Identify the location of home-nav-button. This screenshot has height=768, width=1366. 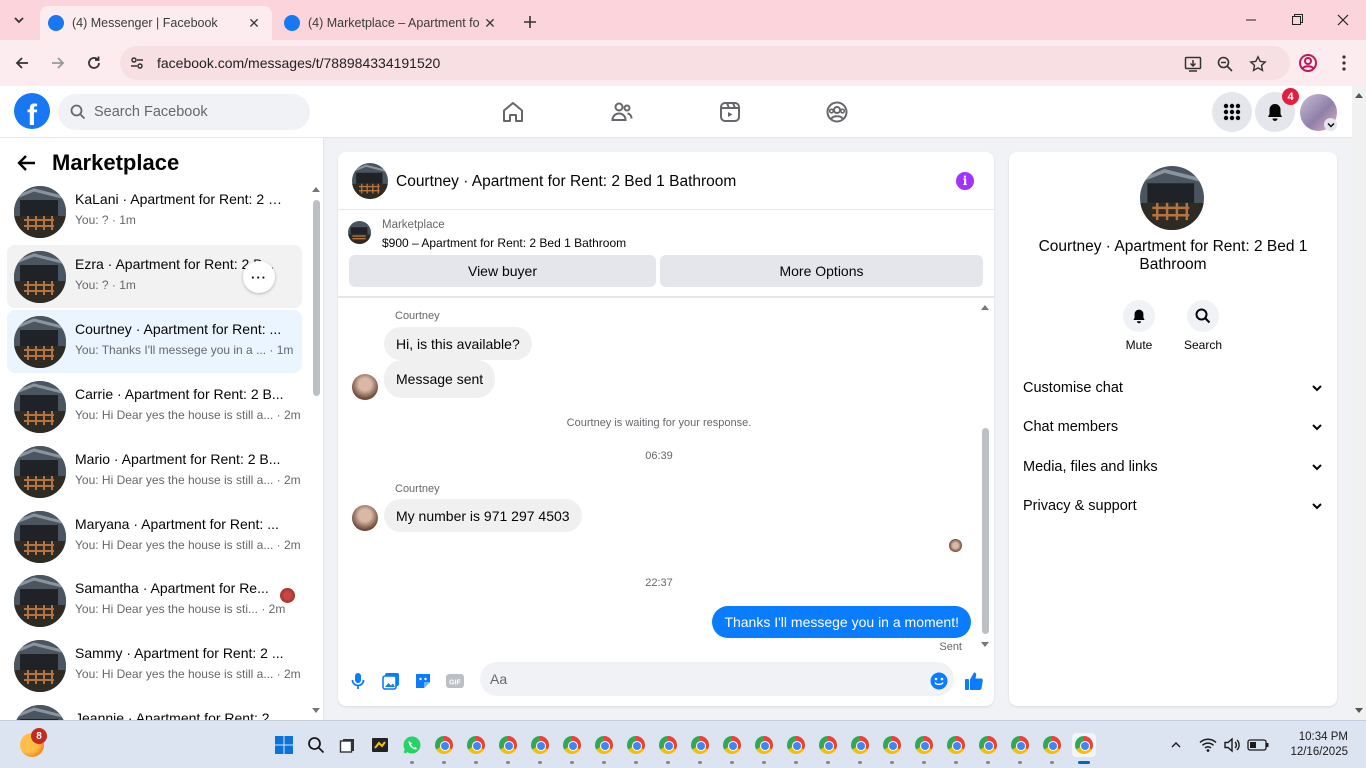
(513, 112).